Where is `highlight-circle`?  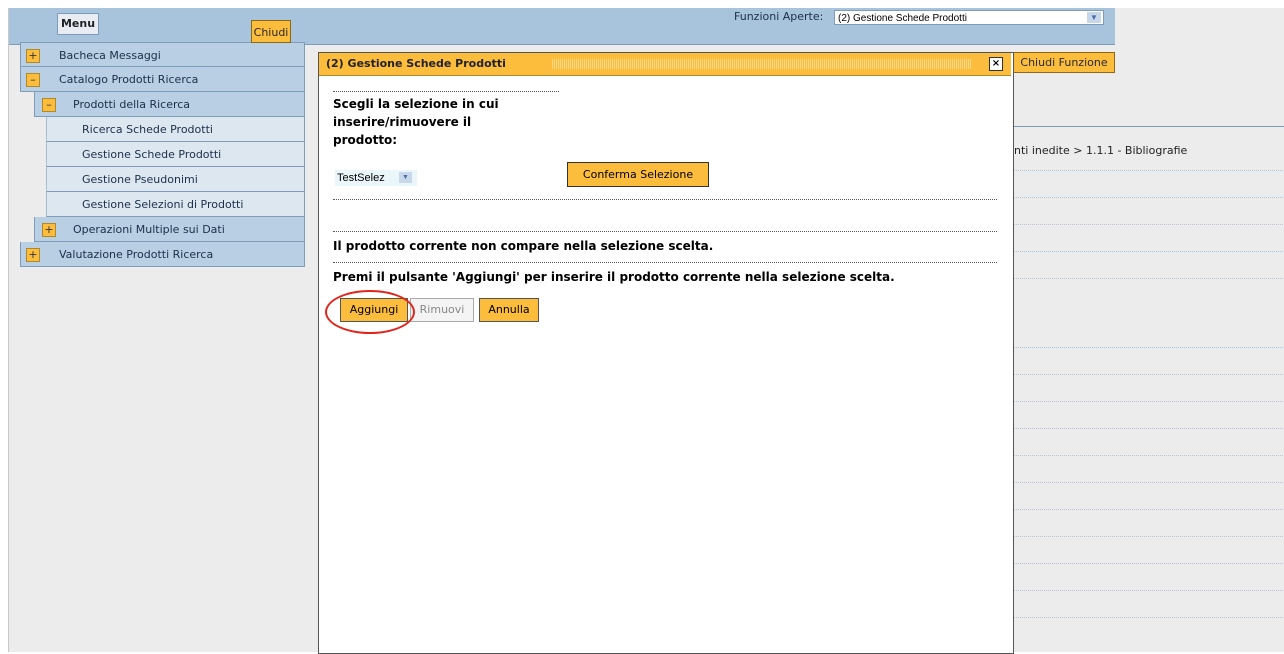 highlight-circle is located at coordinates (370, 312).